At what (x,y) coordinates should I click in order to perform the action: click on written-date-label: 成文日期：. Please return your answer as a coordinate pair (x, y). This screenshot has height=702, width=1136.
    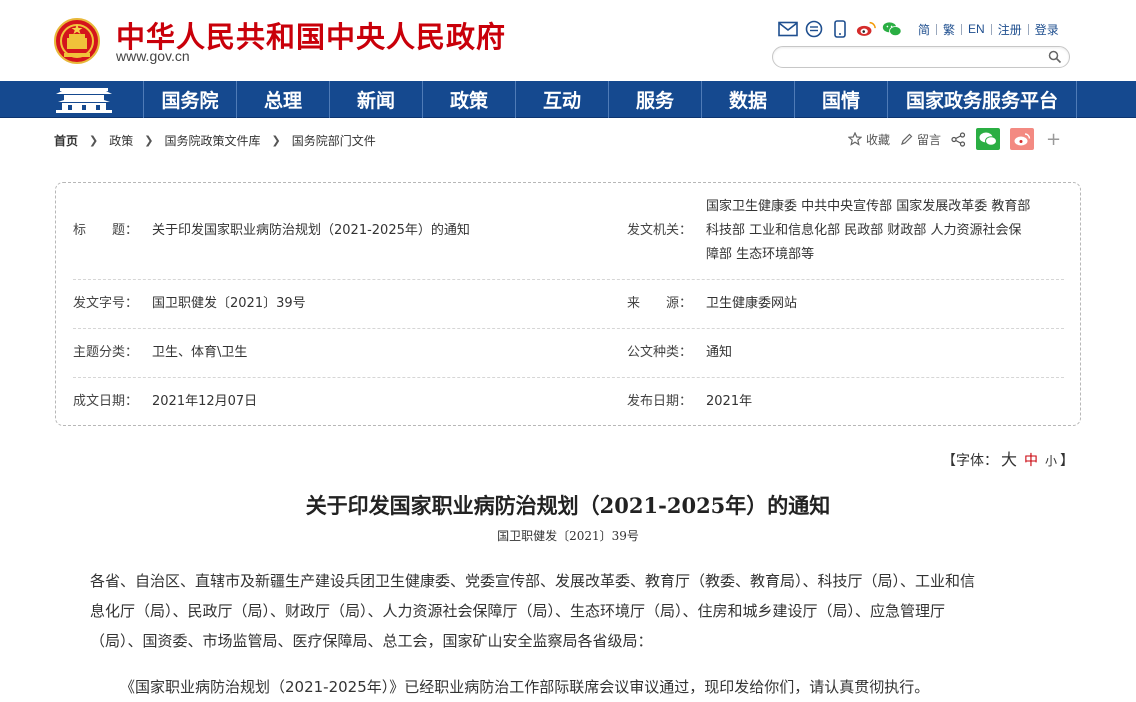
    Looking at the image, I should click on (106, 401).